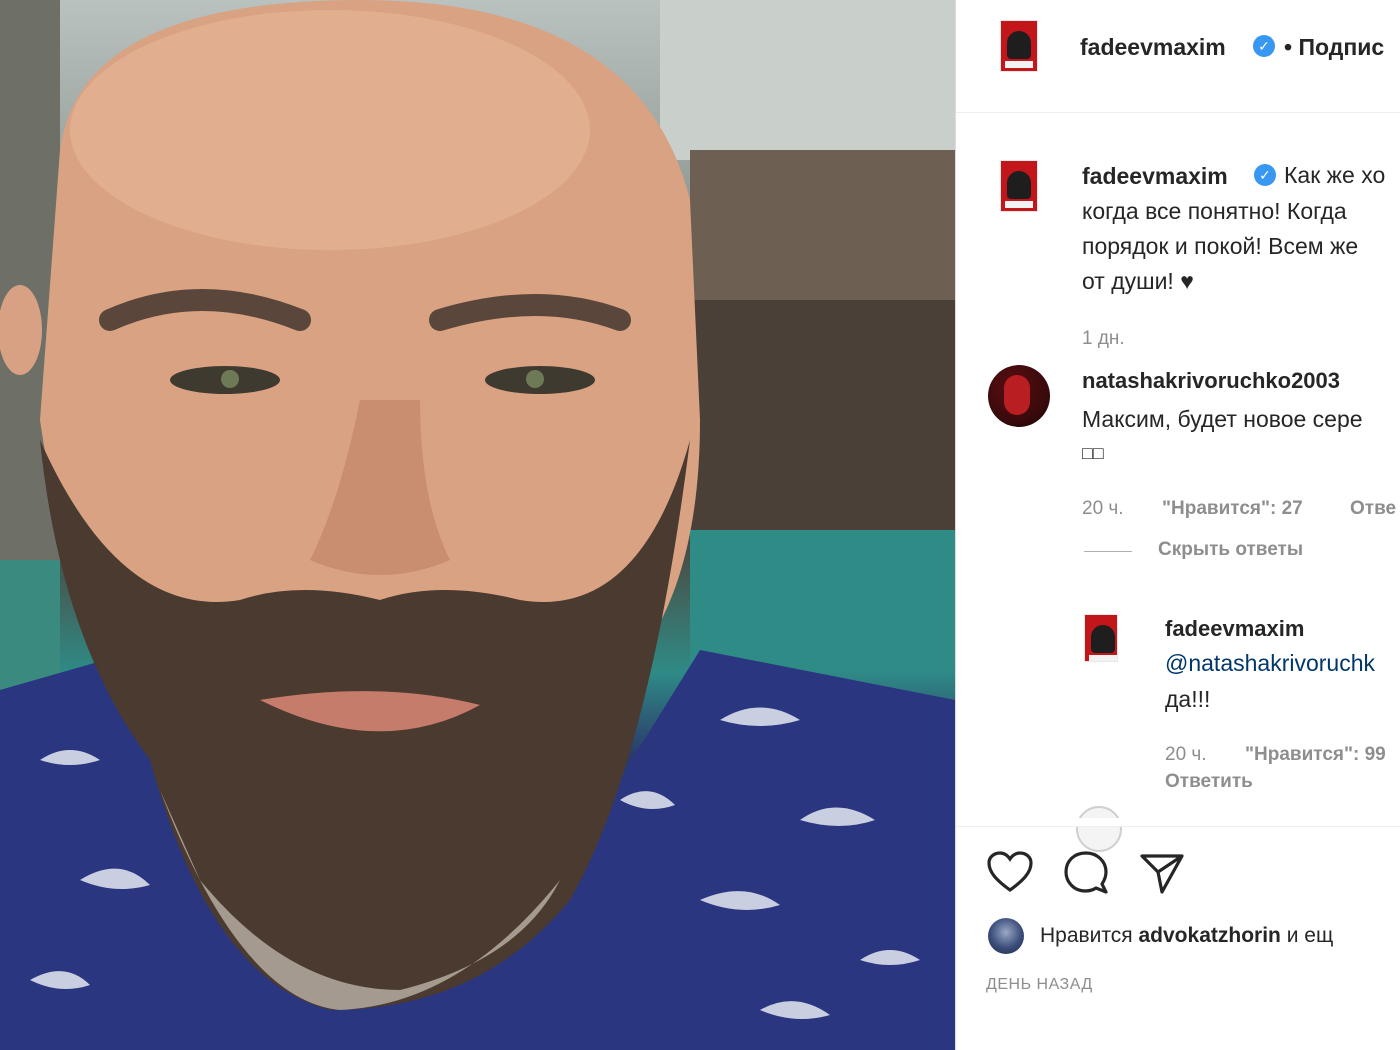 The height and width of the screenshot is (1050, 1400). What do you see at coordinates (1006, 936) in the screenshot?
I see `liker-avatar` at bounding box center [1006, 936].